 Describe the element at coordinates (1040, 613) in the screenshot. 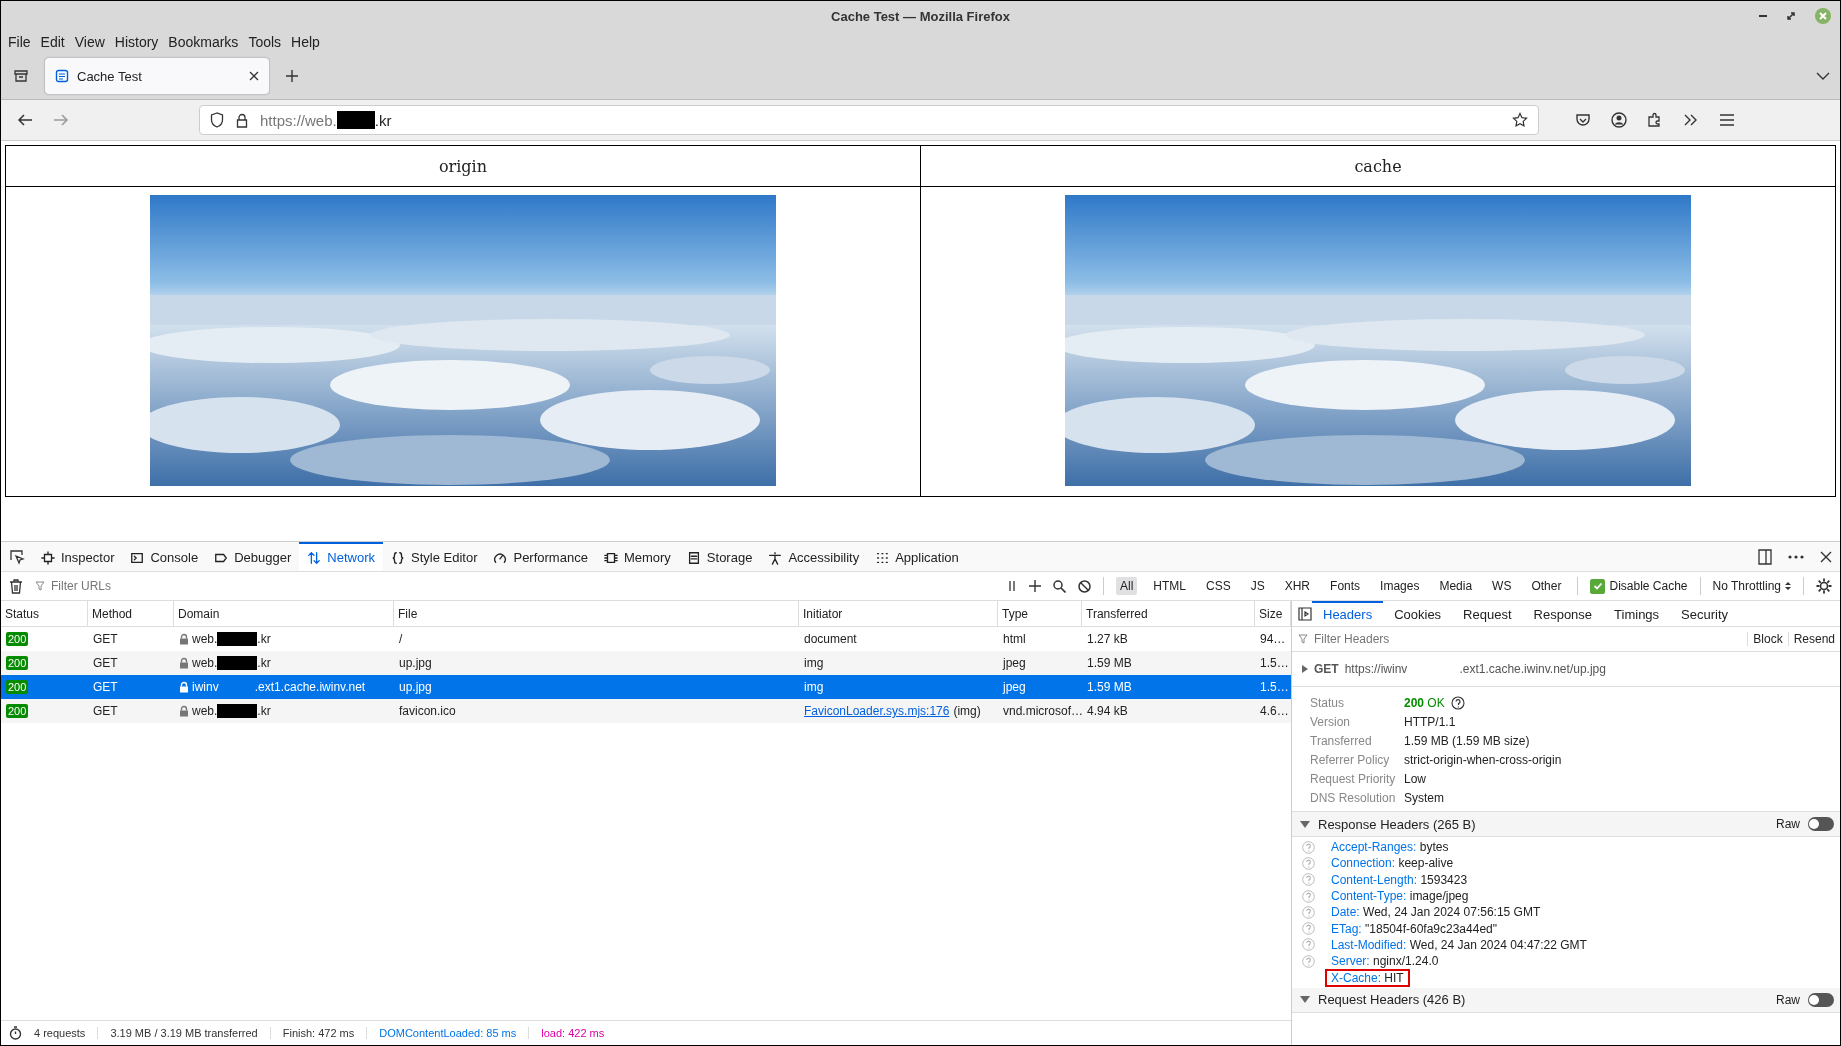

I see `column-header: Type` at that location.